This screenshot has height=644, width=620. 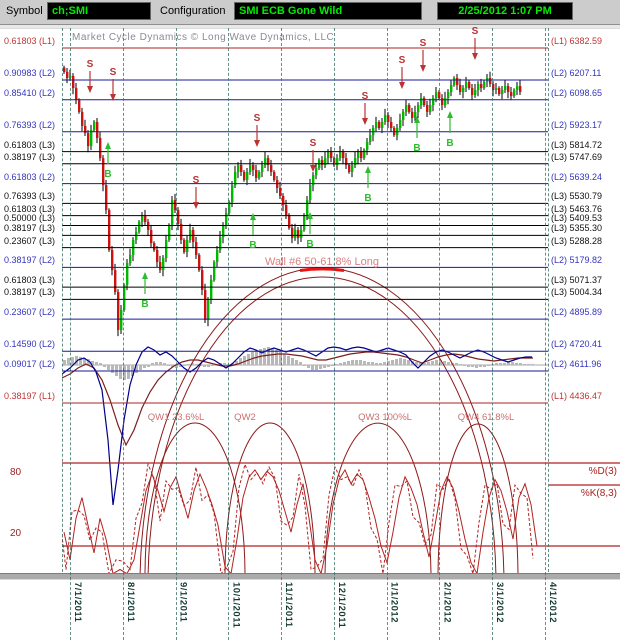 I want to click on sell-signal-letter: S, so click(x=90, y=64).